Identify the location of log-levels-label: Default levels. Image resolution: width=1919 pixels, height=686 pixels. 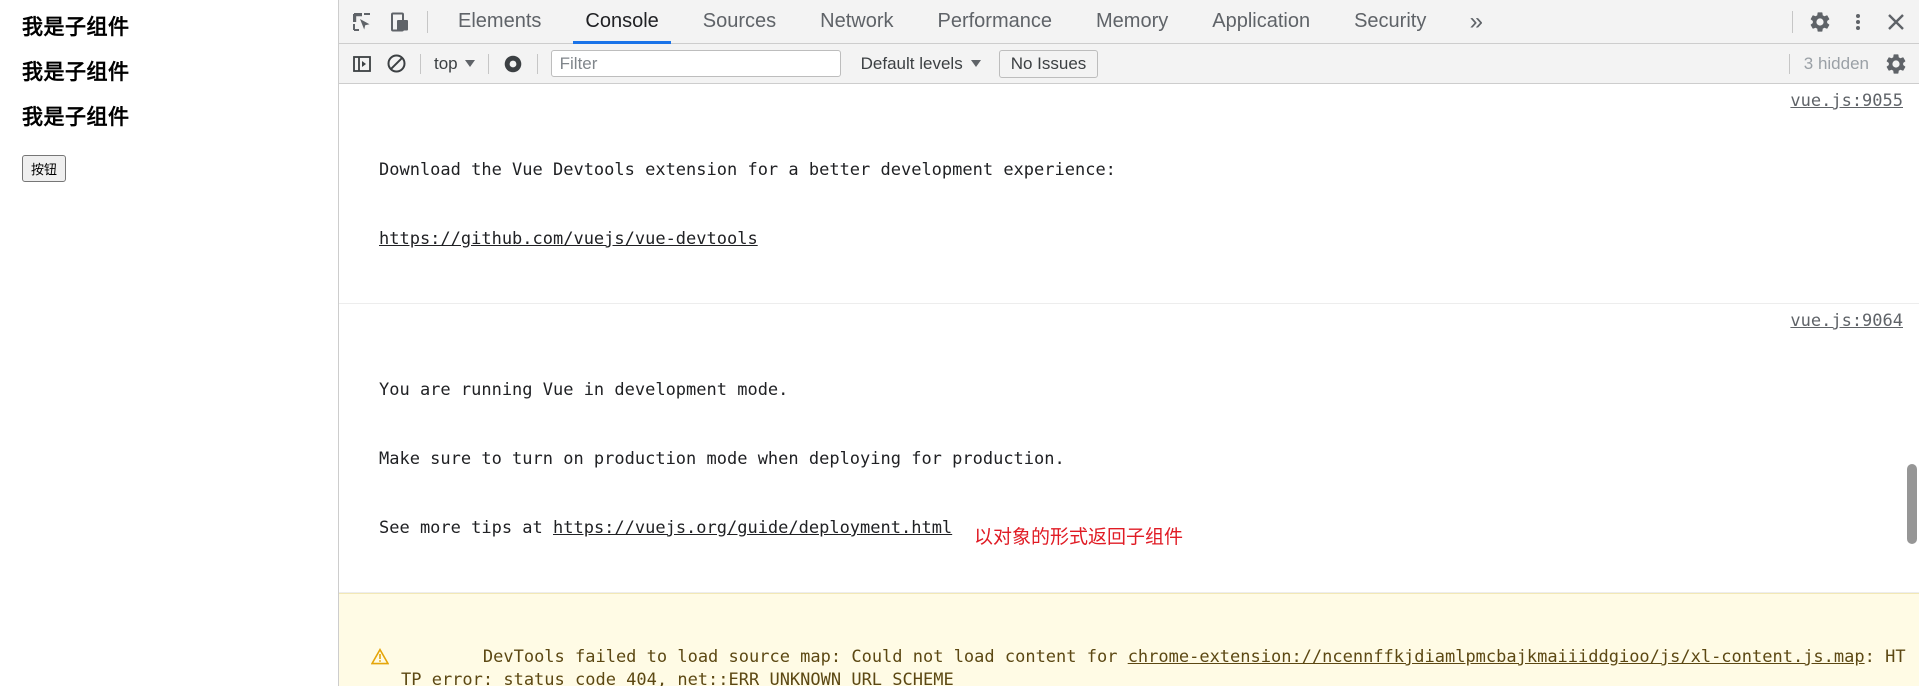
(911, 63).